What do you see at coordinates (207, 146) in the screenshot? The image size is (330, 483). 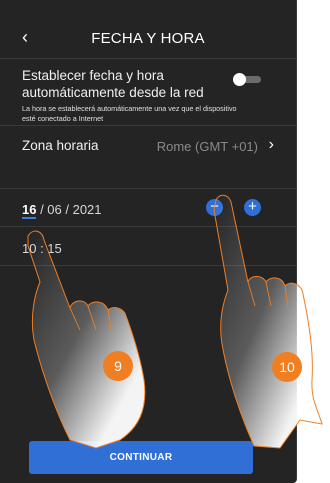 I see `timezone-value: Rome (GMT +01)` at bounding box center [207, 146].